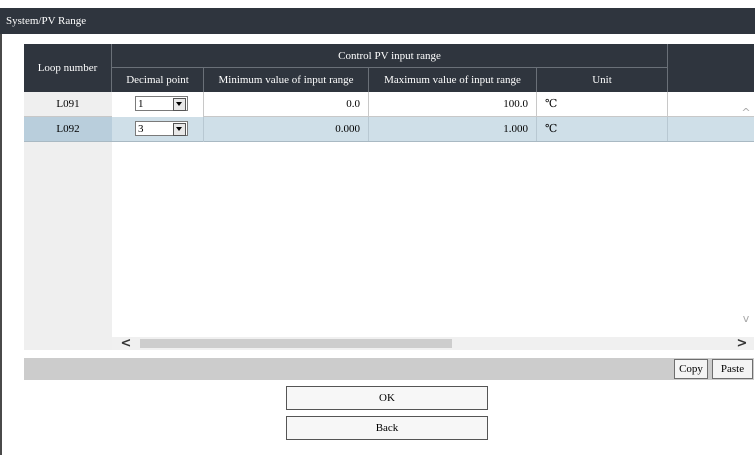  Describe the element at coordinates (691, 369) in the screenshot. I see `copy-button: Copy` at that location.